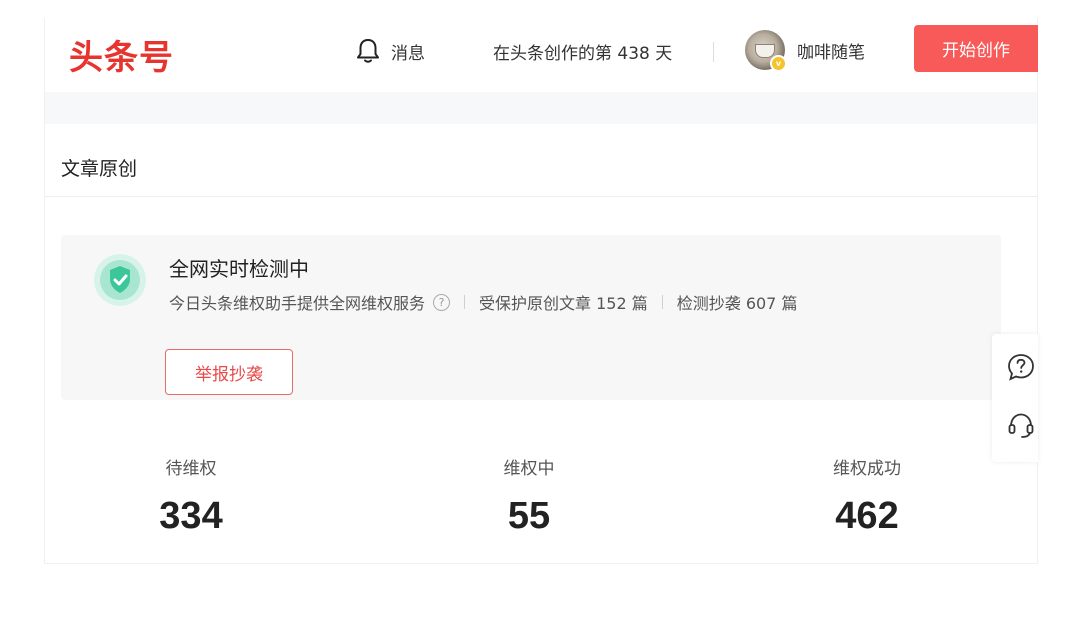  I want to click on detected-plagiarism-text: 检测抄袭 607 篇, so click(737, 303).